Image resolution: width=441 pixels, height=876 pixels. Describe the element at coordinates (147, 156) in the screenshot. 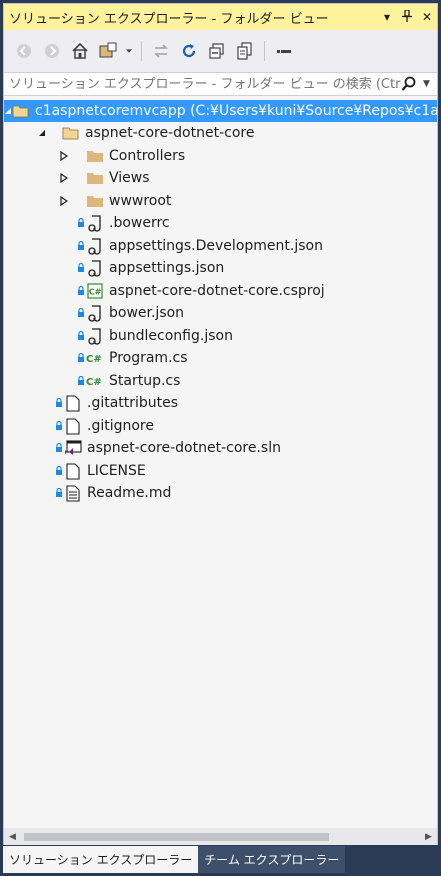

I see `tree-item-label: Controllers` at that location.